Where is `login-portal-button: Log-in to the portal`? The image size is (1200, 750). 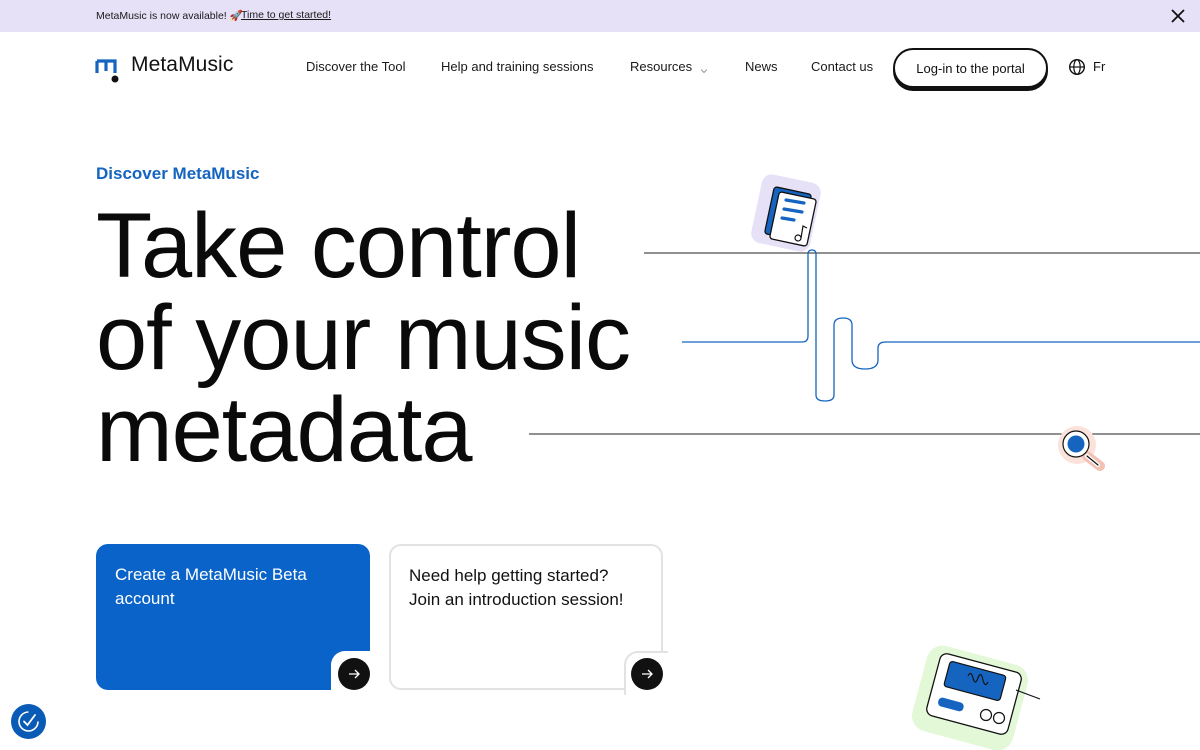
login-portal-button: Log-in to the portal is located at coordinates (970, 68).